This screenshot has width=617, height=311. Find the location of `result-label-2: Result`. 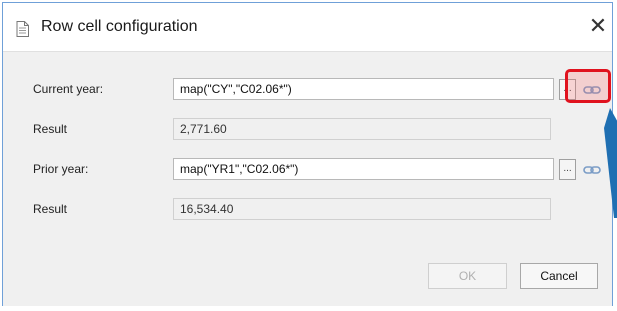

result-label-2: Result is located at coordinates (50, 209).